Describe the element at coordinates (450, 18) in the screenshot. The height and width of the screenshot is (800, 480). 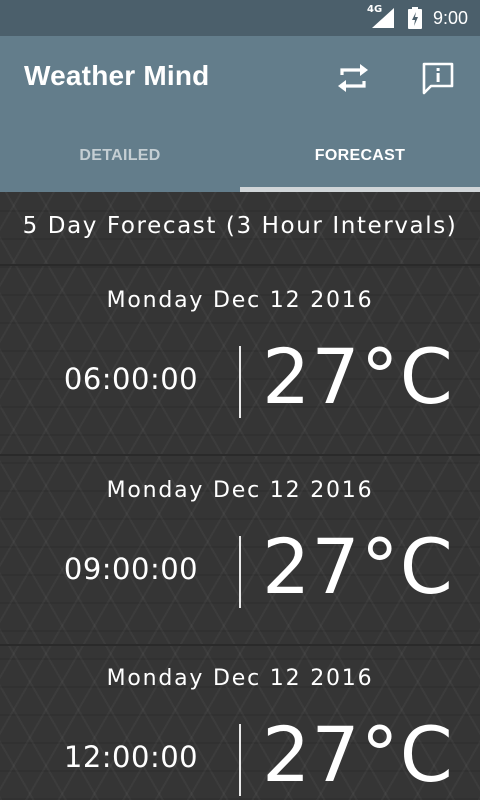
I see `status-time: 9:00` at that location.